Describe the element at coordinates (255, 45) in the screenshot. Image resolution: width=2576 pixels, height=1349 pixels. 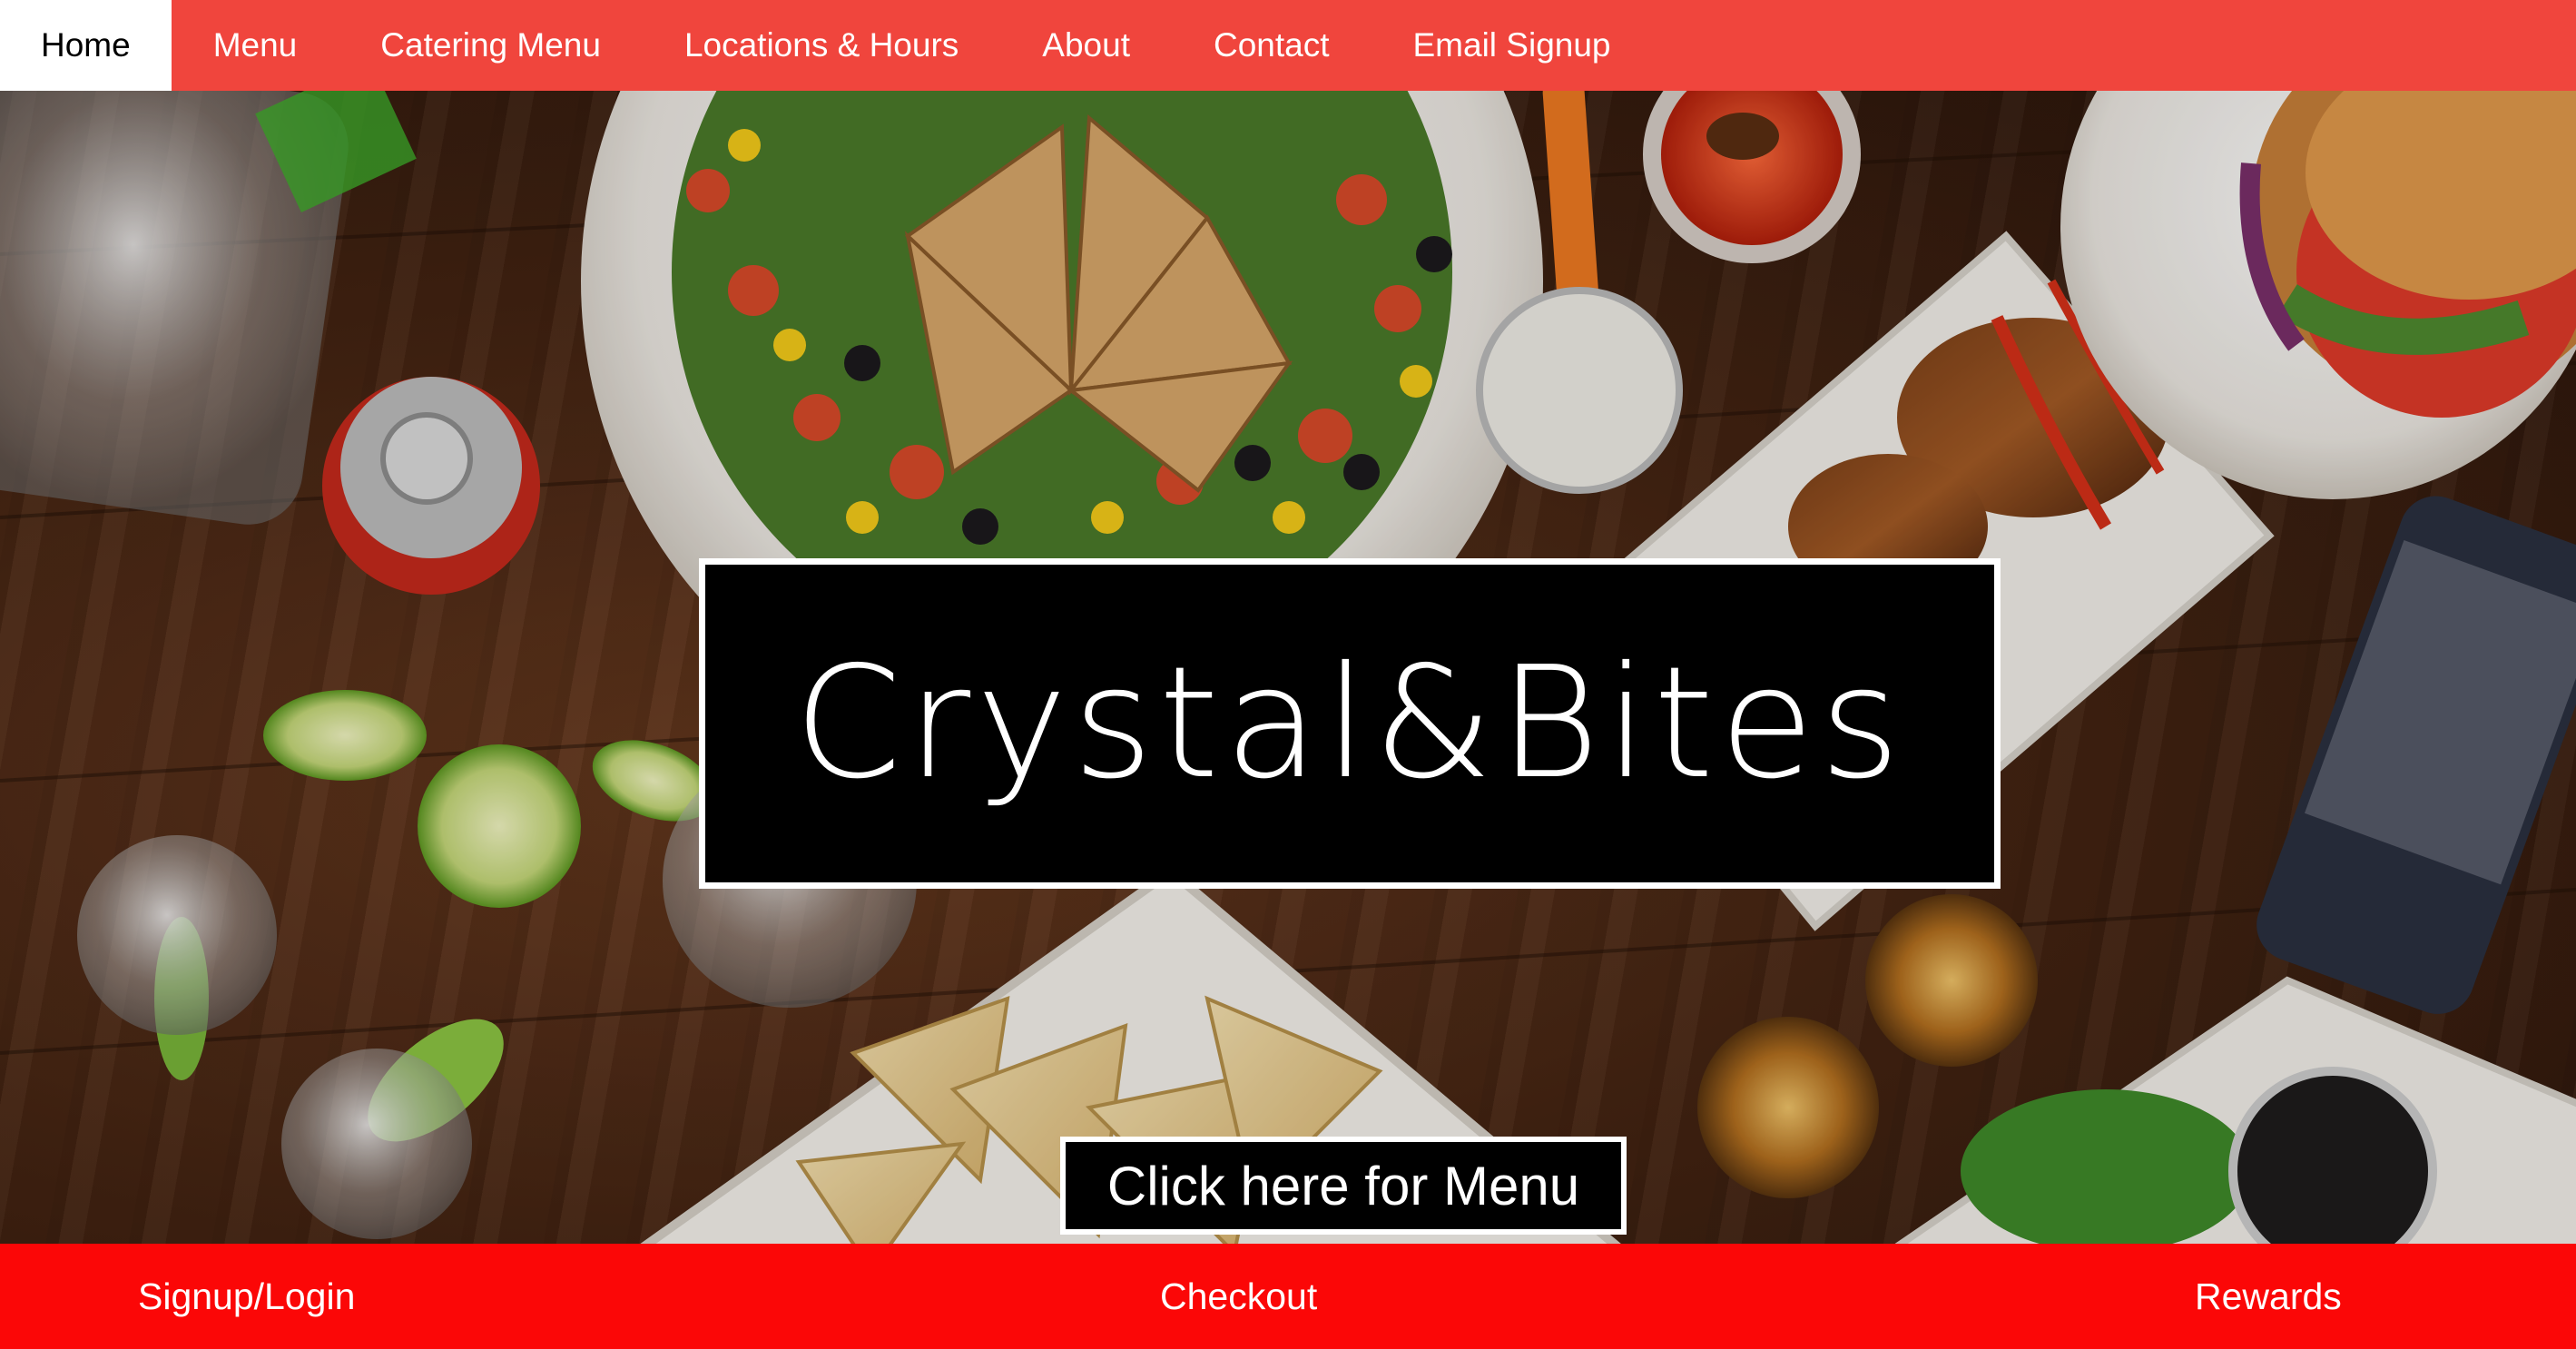
I see `nav-menu: Menu` at that location.